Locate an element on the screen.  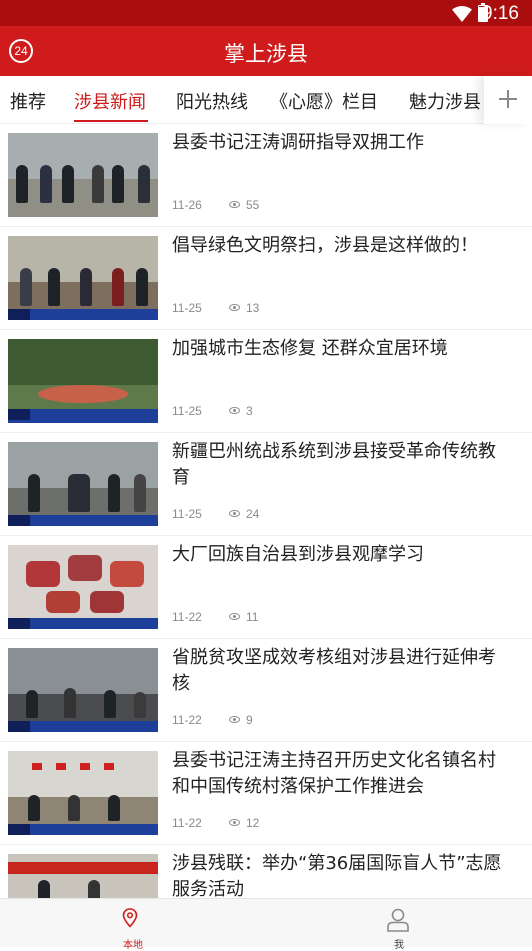
news-views: 55 is located at coordinates (253, 205).